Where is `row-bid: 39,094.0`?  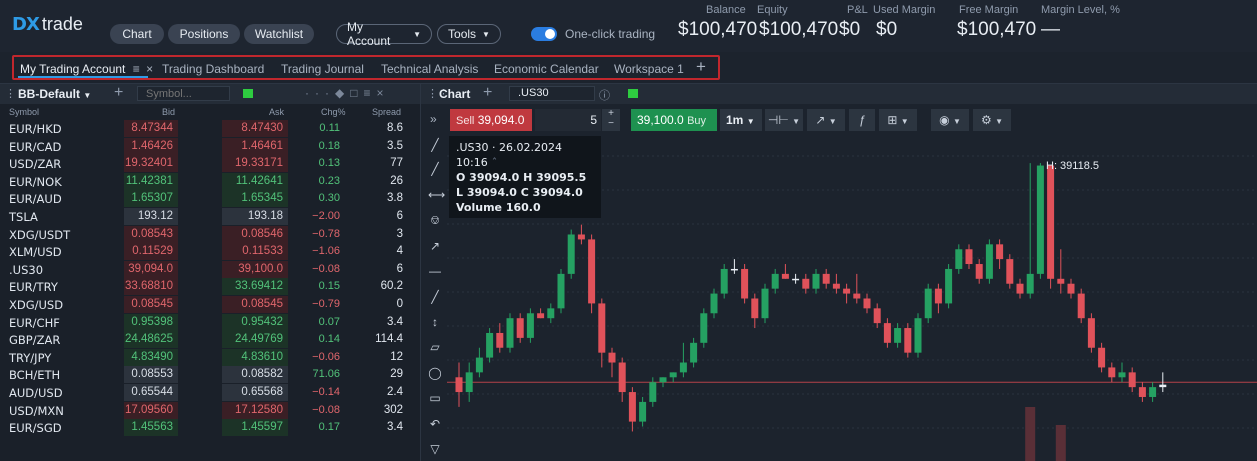 row-bid: 39,094.0 is located at coordinates (151, 269).